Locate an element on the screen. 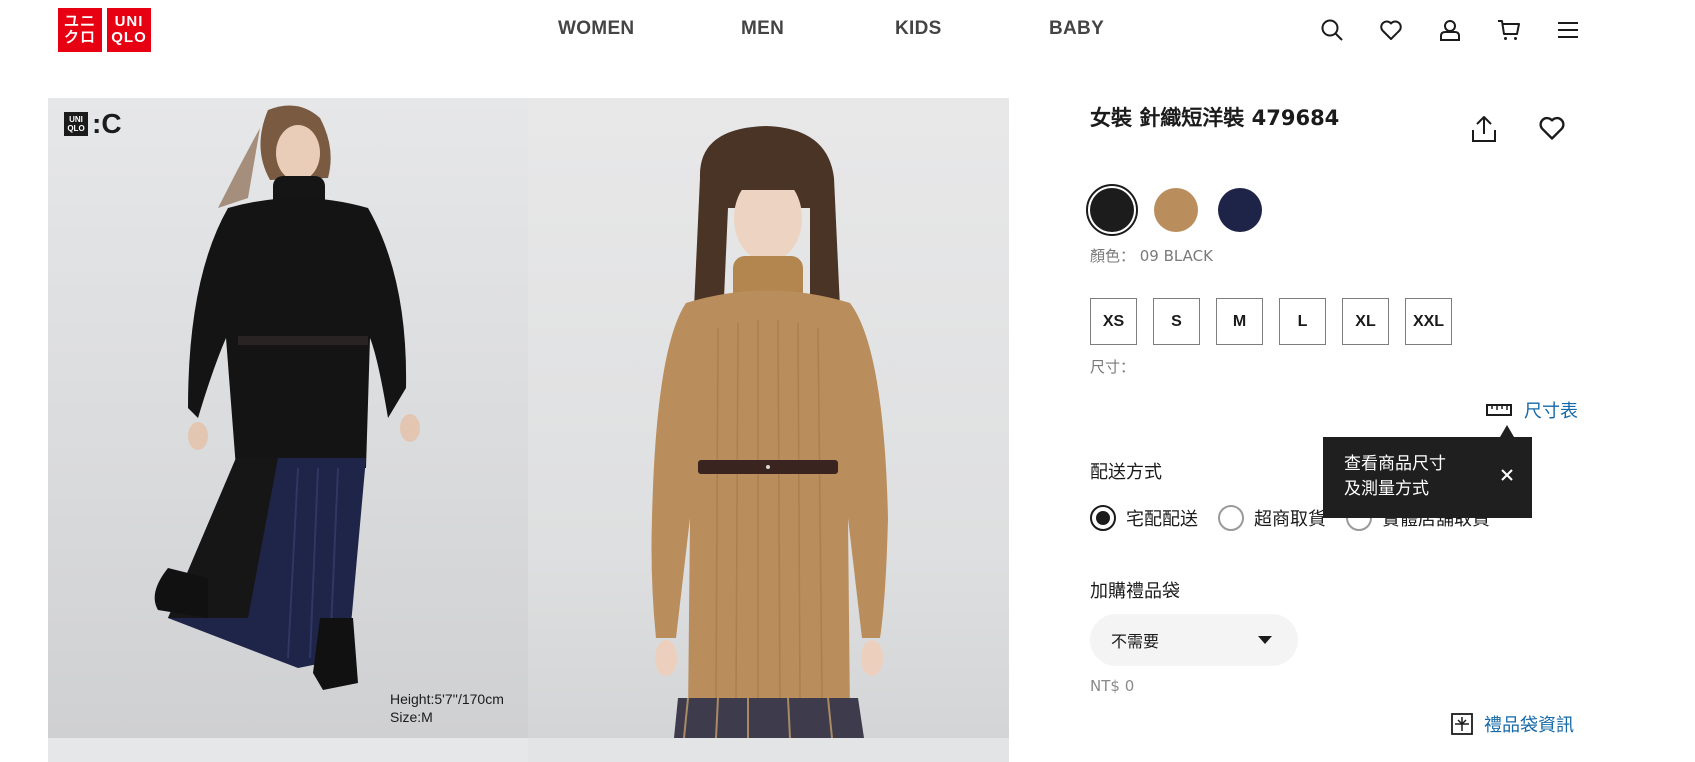  cart-icon is located at coordinates (1509, 30).